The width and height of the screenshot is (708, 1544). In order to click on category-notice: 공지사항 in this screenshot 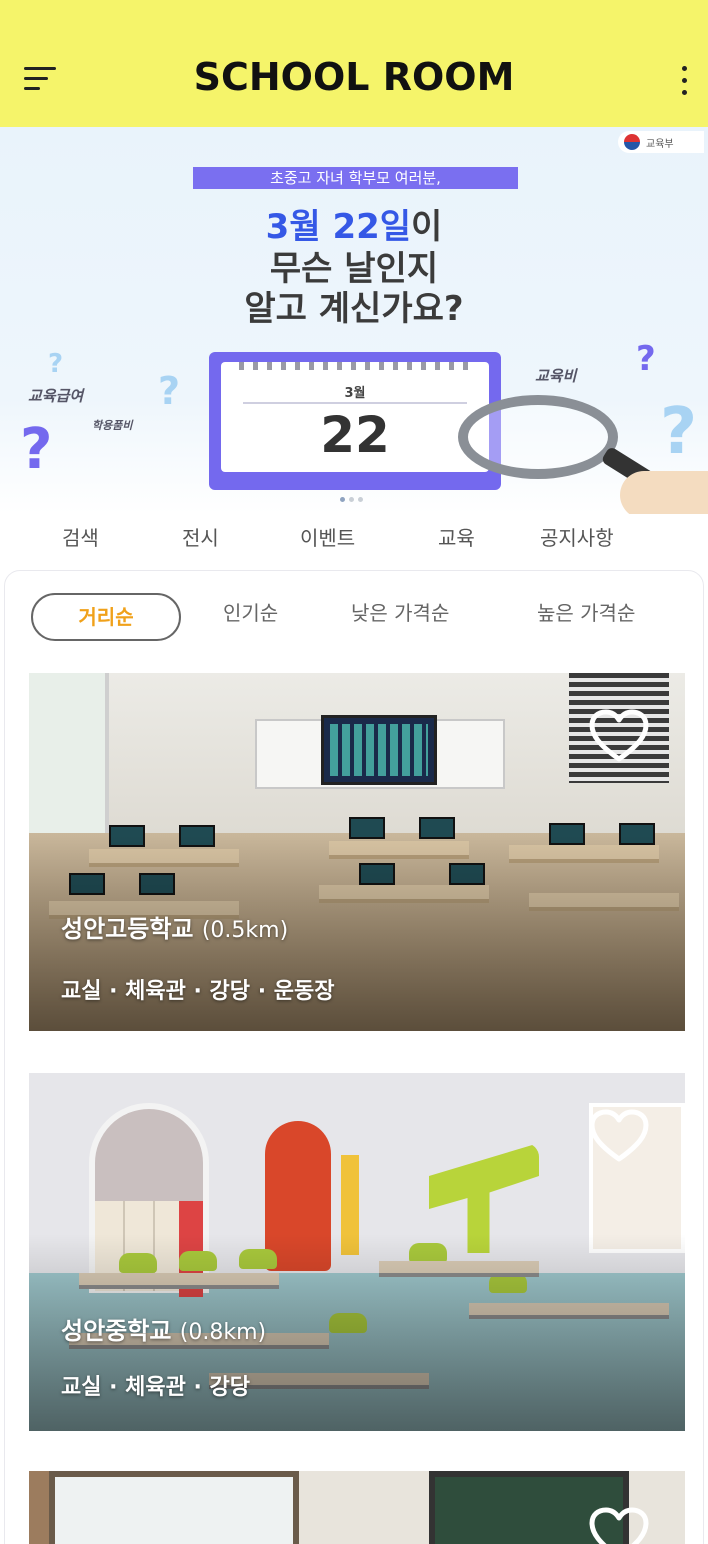, I will do `click(577, 536)`.